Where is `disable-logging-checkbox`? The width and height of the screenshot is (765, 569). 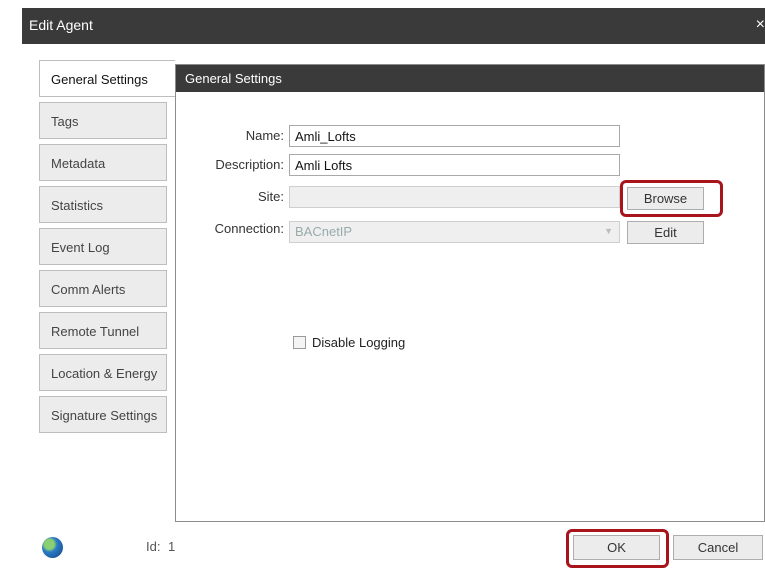
disable-logging-checkbox is located at coordinates (299, 342).